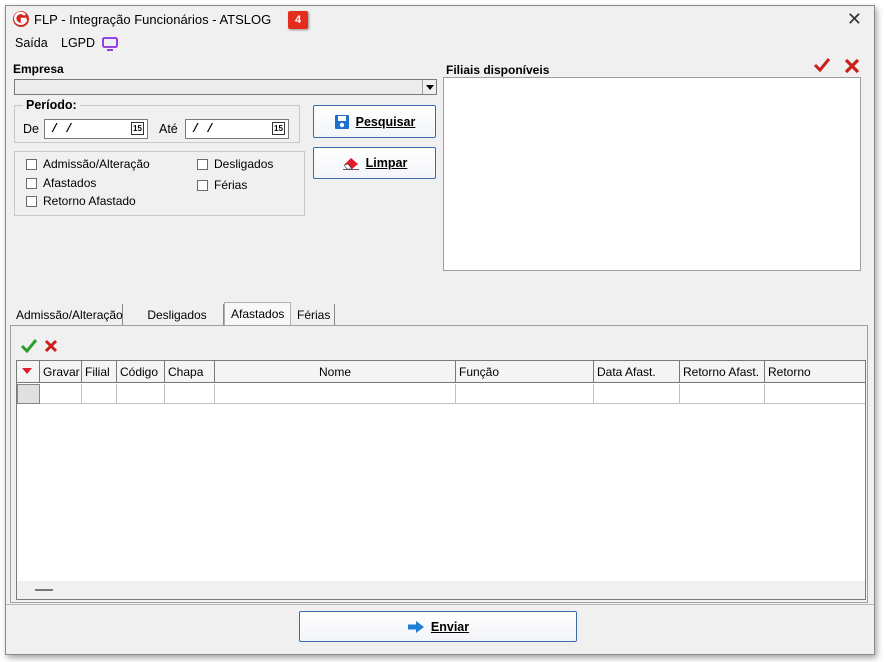 The image size is (884, 662). Describe the element at coordinates (440, 43) in the screenshot. I see `menu-bar: Saída LGPD` at that location.